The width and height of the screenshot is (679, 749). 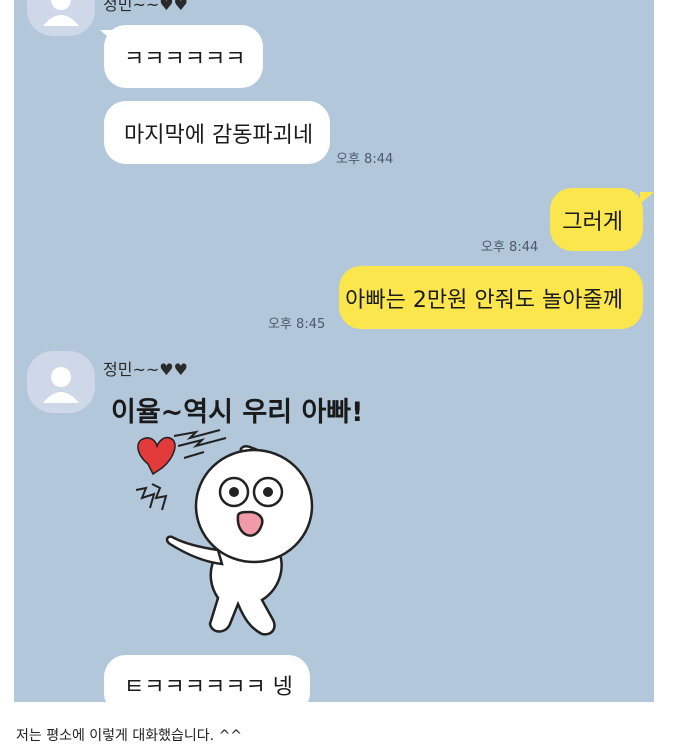 I want to click on message-bubble-outgoing: 그러게, so click(x=596, y=219).